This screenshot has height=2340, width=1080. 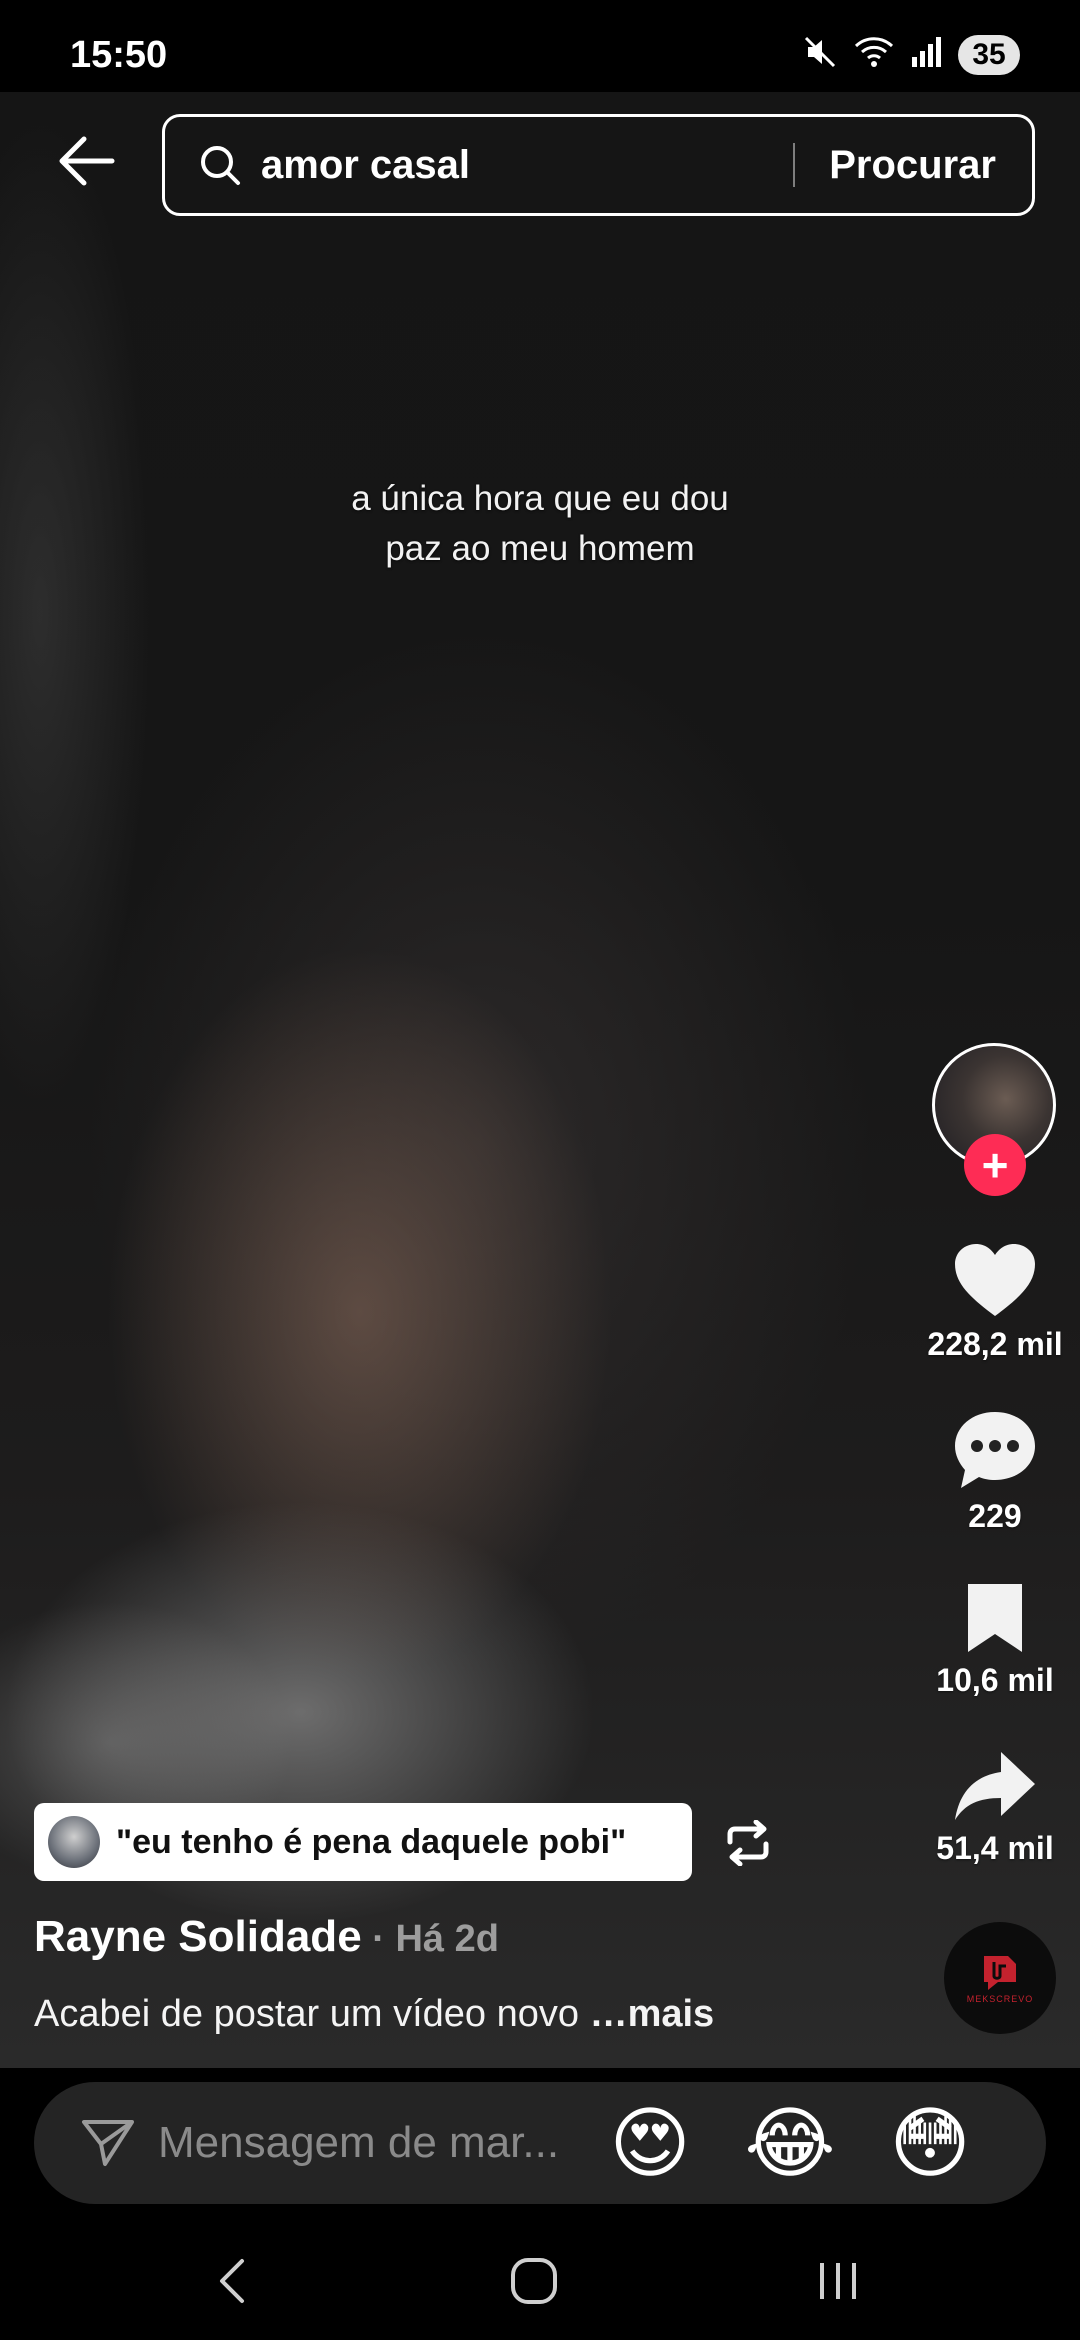 I want to click on repost-button, so click(x=748, y=1843).